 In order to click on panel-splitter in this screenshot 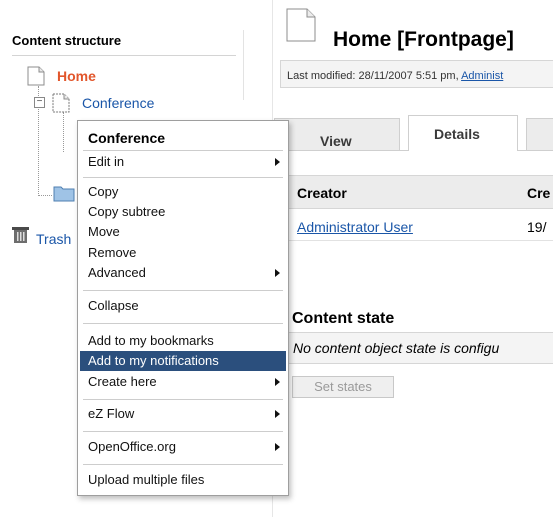, I will do `click(243, 65)`.